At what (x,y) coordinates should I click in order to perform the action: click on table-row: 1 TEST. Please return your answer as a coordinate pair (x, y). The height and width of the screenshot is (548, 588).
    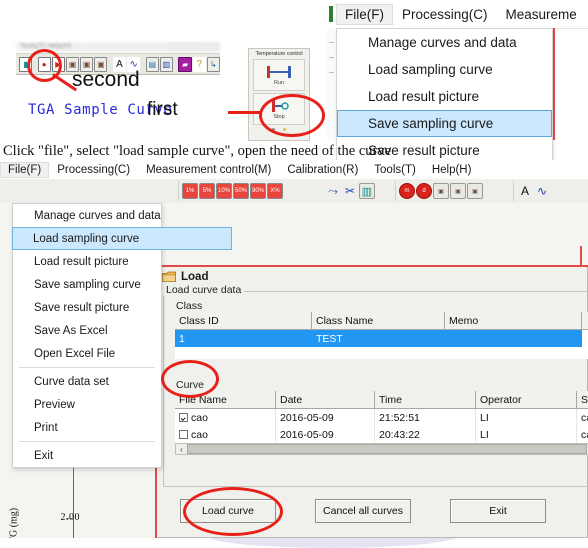
    Looking at the image, I should click on (381, 339).